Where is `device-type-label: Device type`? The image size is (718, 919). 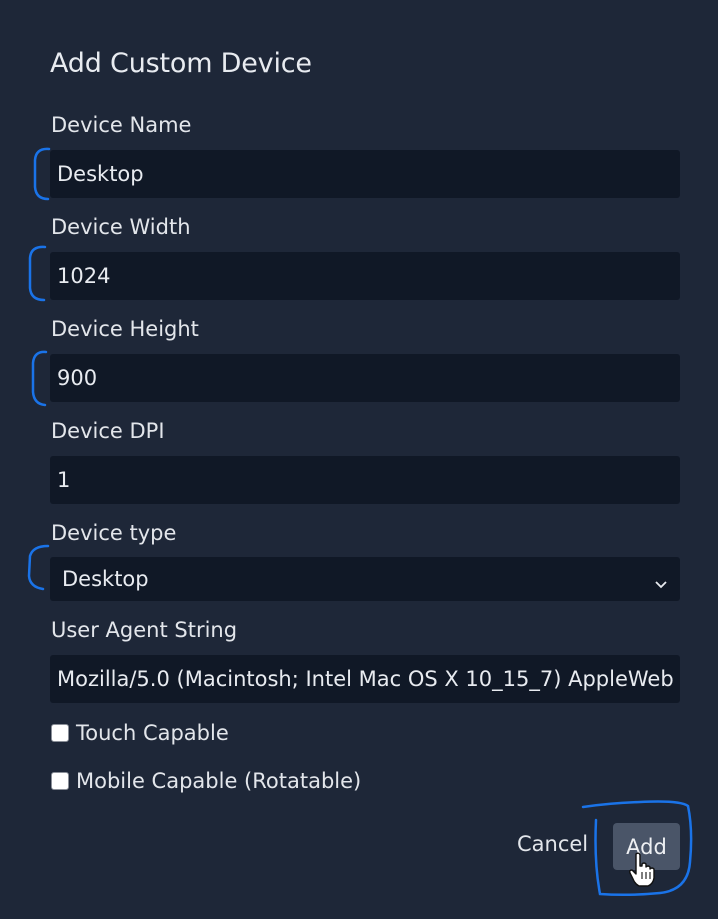
device-type-label: Device type is located at coordinates (114, 533).